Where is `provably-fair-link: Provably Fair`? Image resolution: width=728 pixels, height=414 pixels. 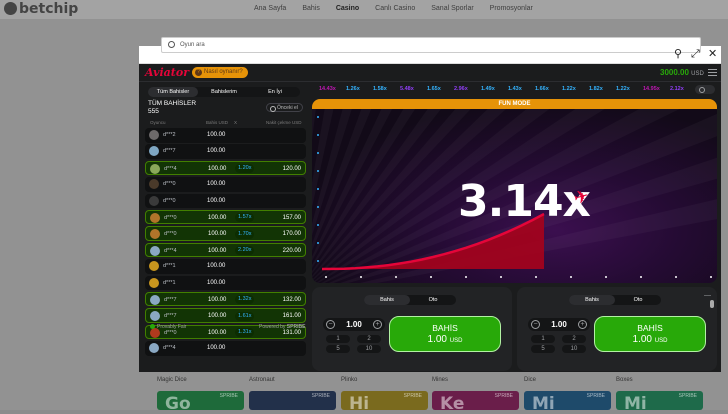 provably-fair-link: Provably Fair is located at coordinates (167, 327).